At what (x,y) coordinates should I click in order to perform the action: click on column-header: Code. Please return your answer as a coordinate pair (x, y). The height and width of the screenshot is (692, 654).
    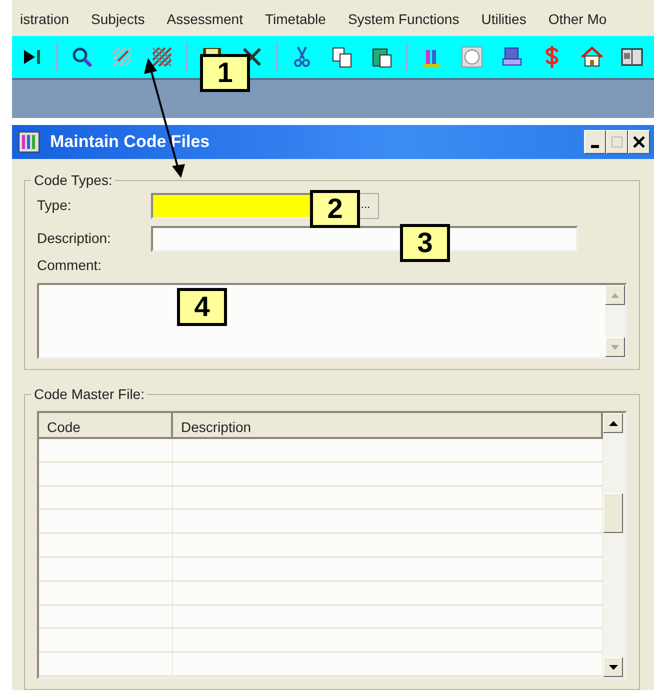
    Looking at the image, I should click on (106, 425).